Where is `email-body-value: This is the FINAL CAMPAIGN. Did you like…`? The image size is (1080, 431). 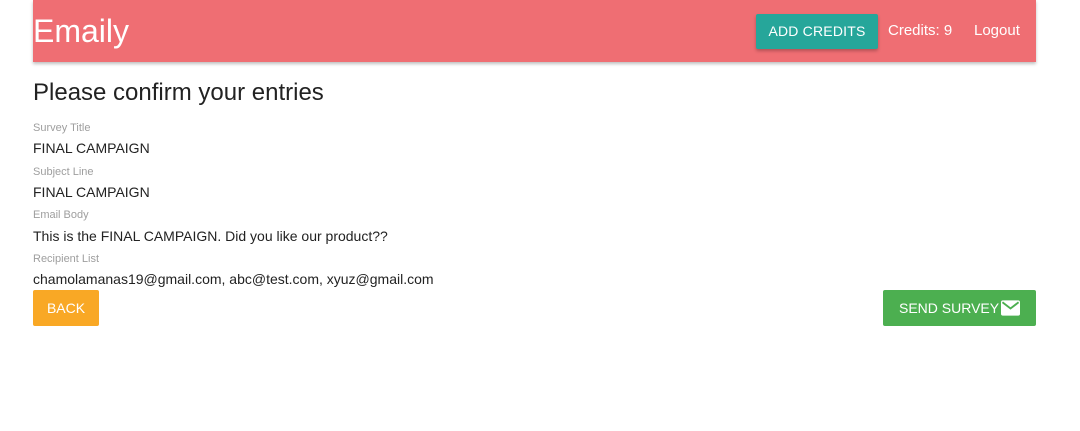
email-body-value: This is the FINAL CAMPAIGN. Did you like… is located at coordinates (210, 236).